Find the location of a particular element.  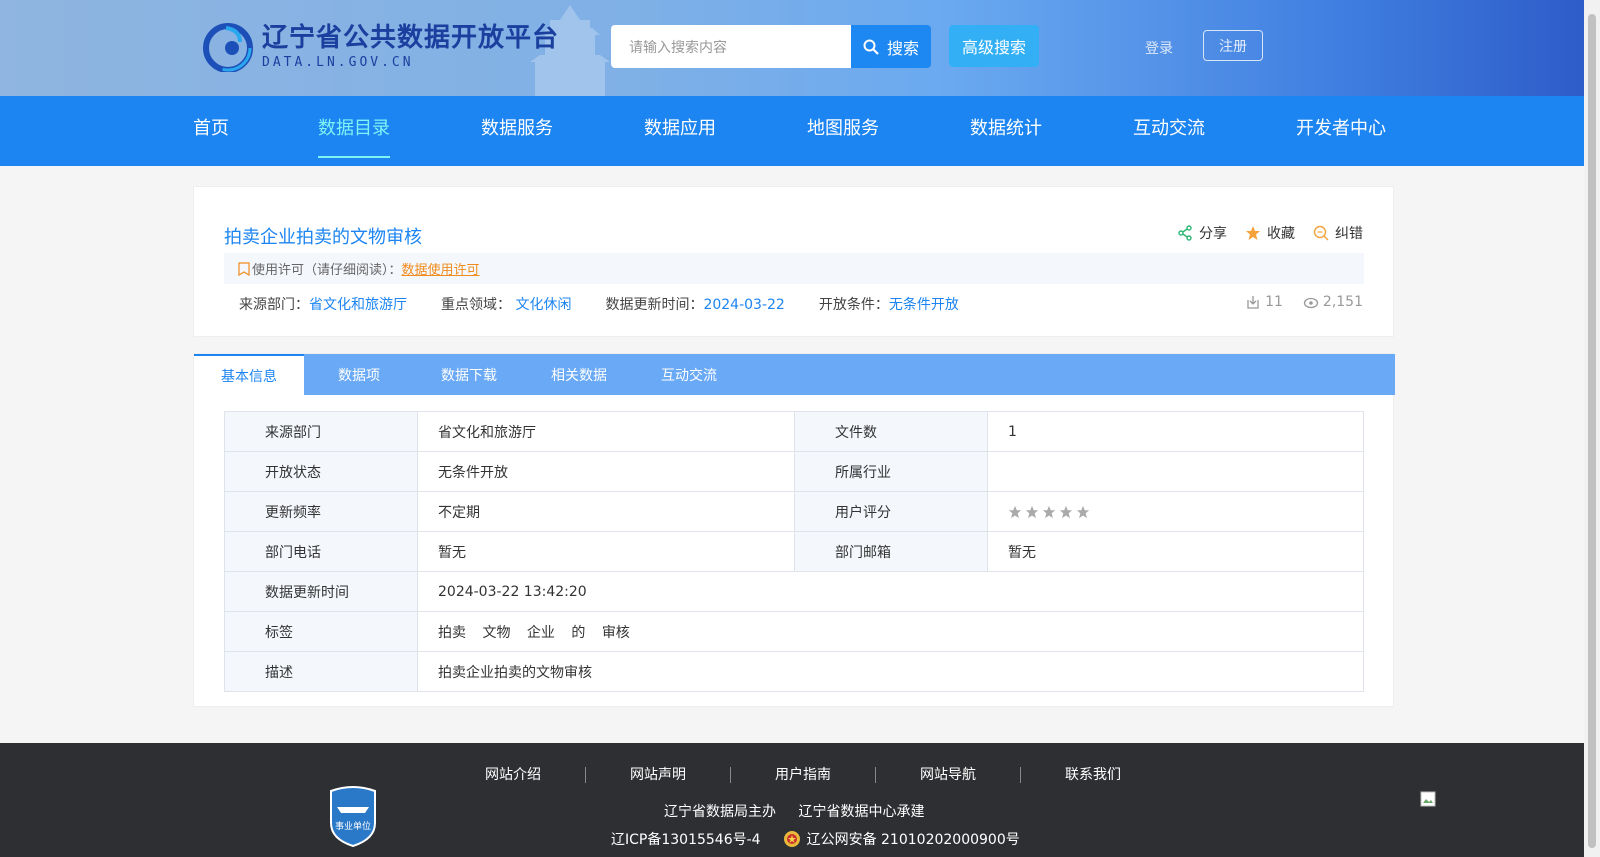

rating-cell is located at coordinates (1175, 511).